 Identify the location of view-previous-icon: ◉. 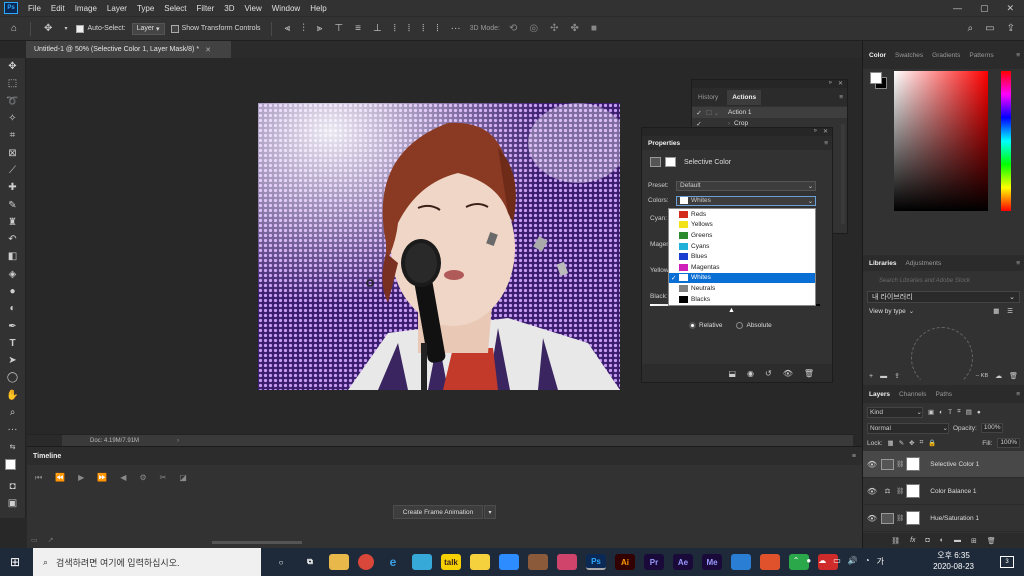
(750, 373).